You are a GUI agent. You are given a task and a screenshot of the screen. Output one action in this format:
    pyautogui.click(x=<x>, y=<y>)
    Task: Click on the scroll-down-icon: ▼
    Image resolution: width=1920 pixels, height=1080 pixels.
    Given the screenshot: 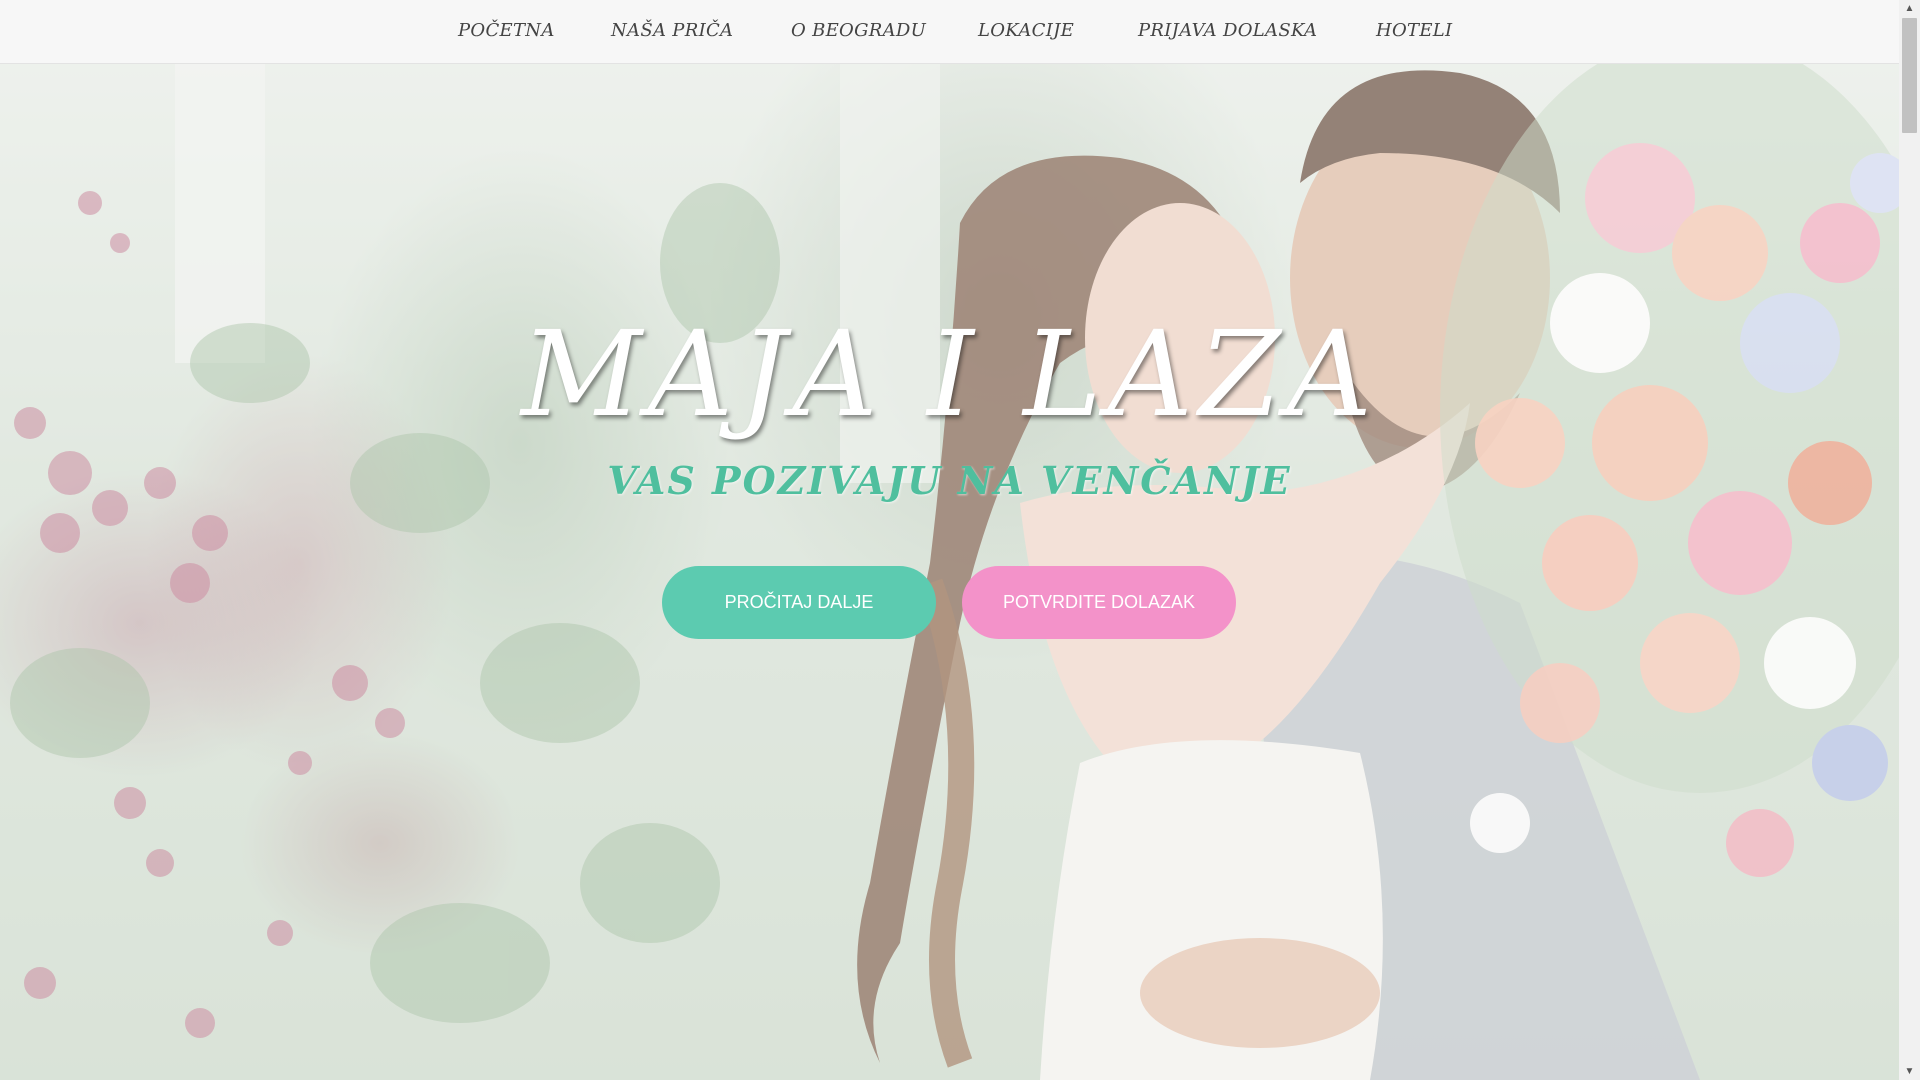 What is the action you would take?
    pyautogui.click(x=1909, y=1071)
    